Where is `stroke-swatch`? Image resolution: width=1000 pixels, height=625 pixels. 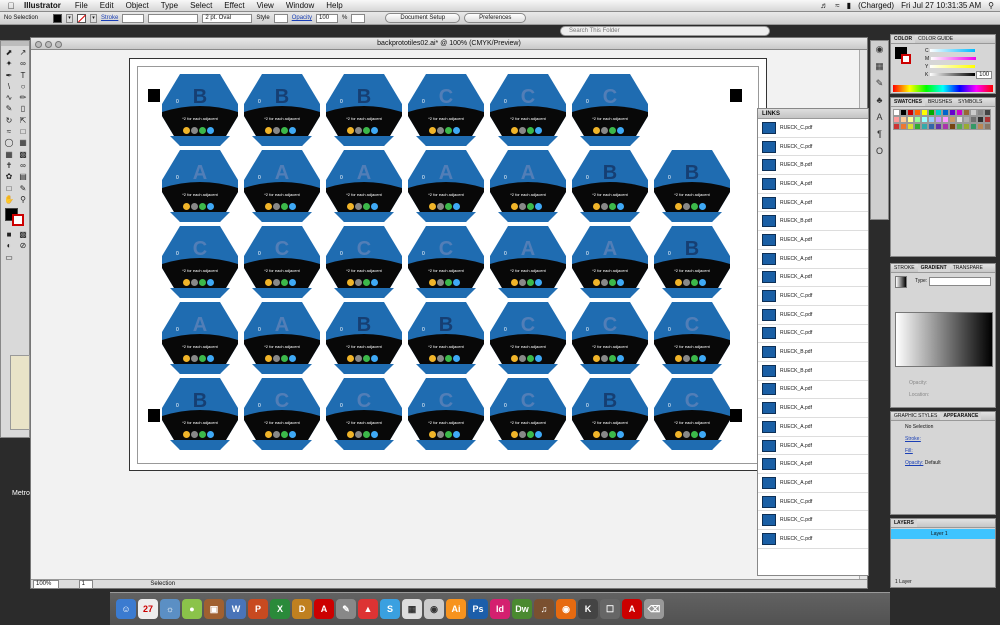 stroke-swatch is located at coordinates (81, 18).